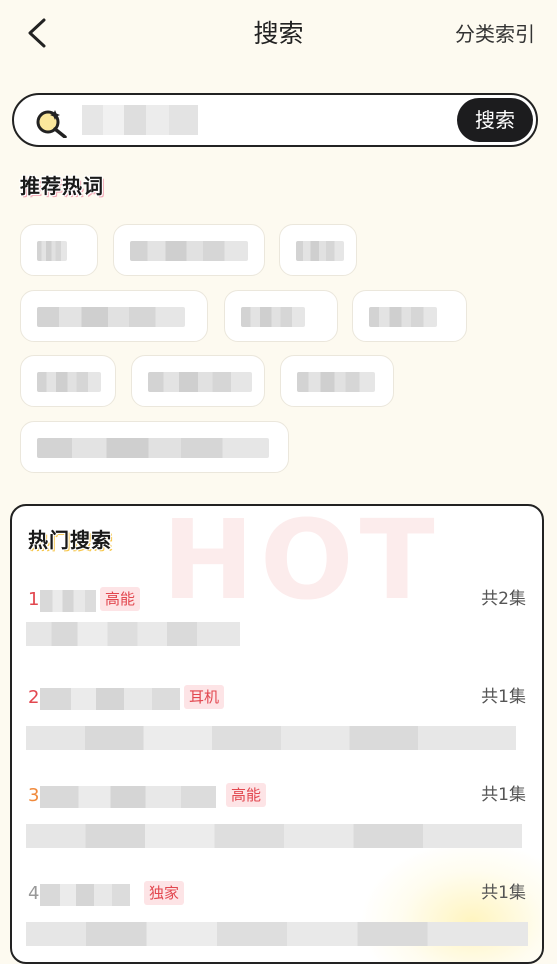 This screenshot has height=964, width=557. Describe the element at coordinates (495, 34) in the screenshot. I see `category-index-link: 分类索引` at that location.